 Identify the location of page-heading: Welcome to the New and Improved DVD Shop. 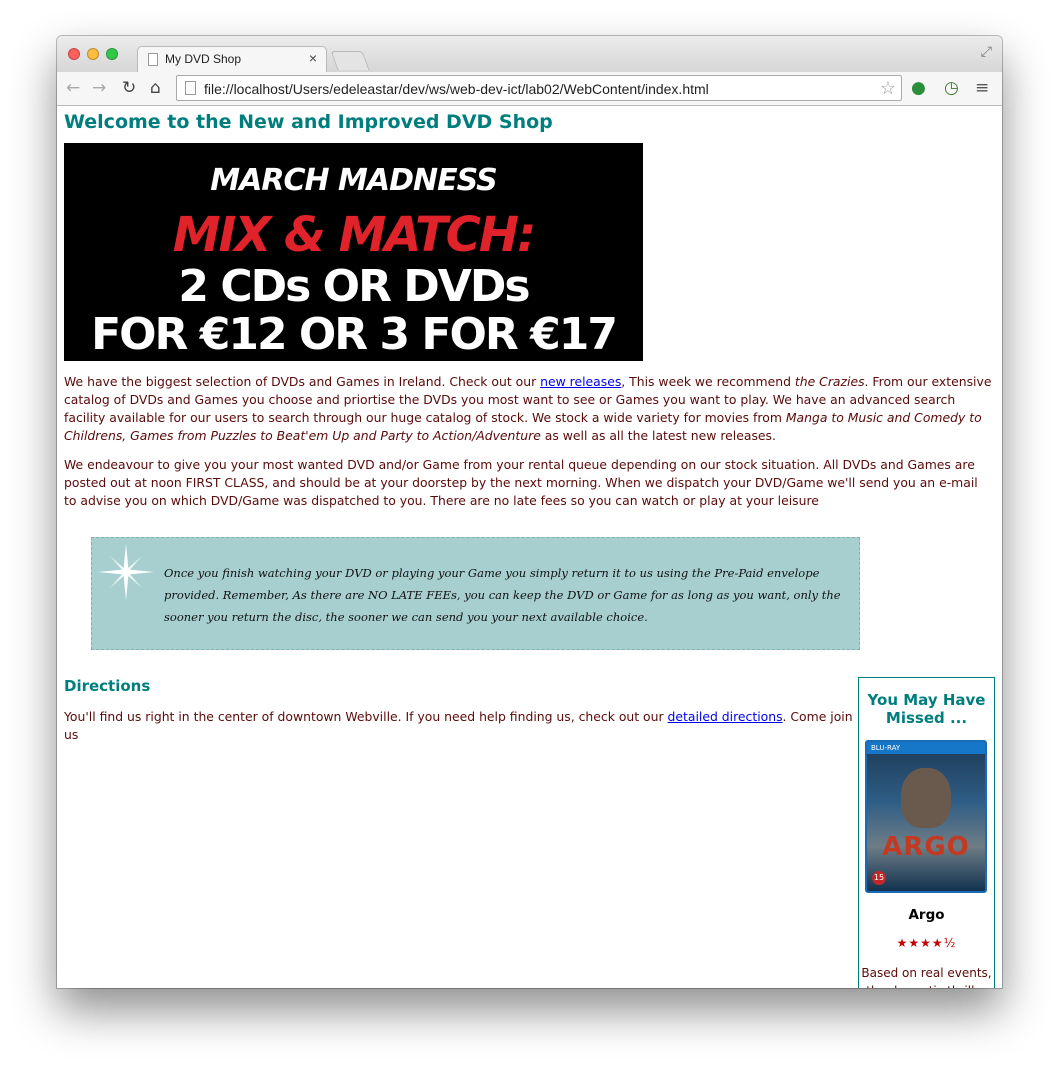
(308, 122).